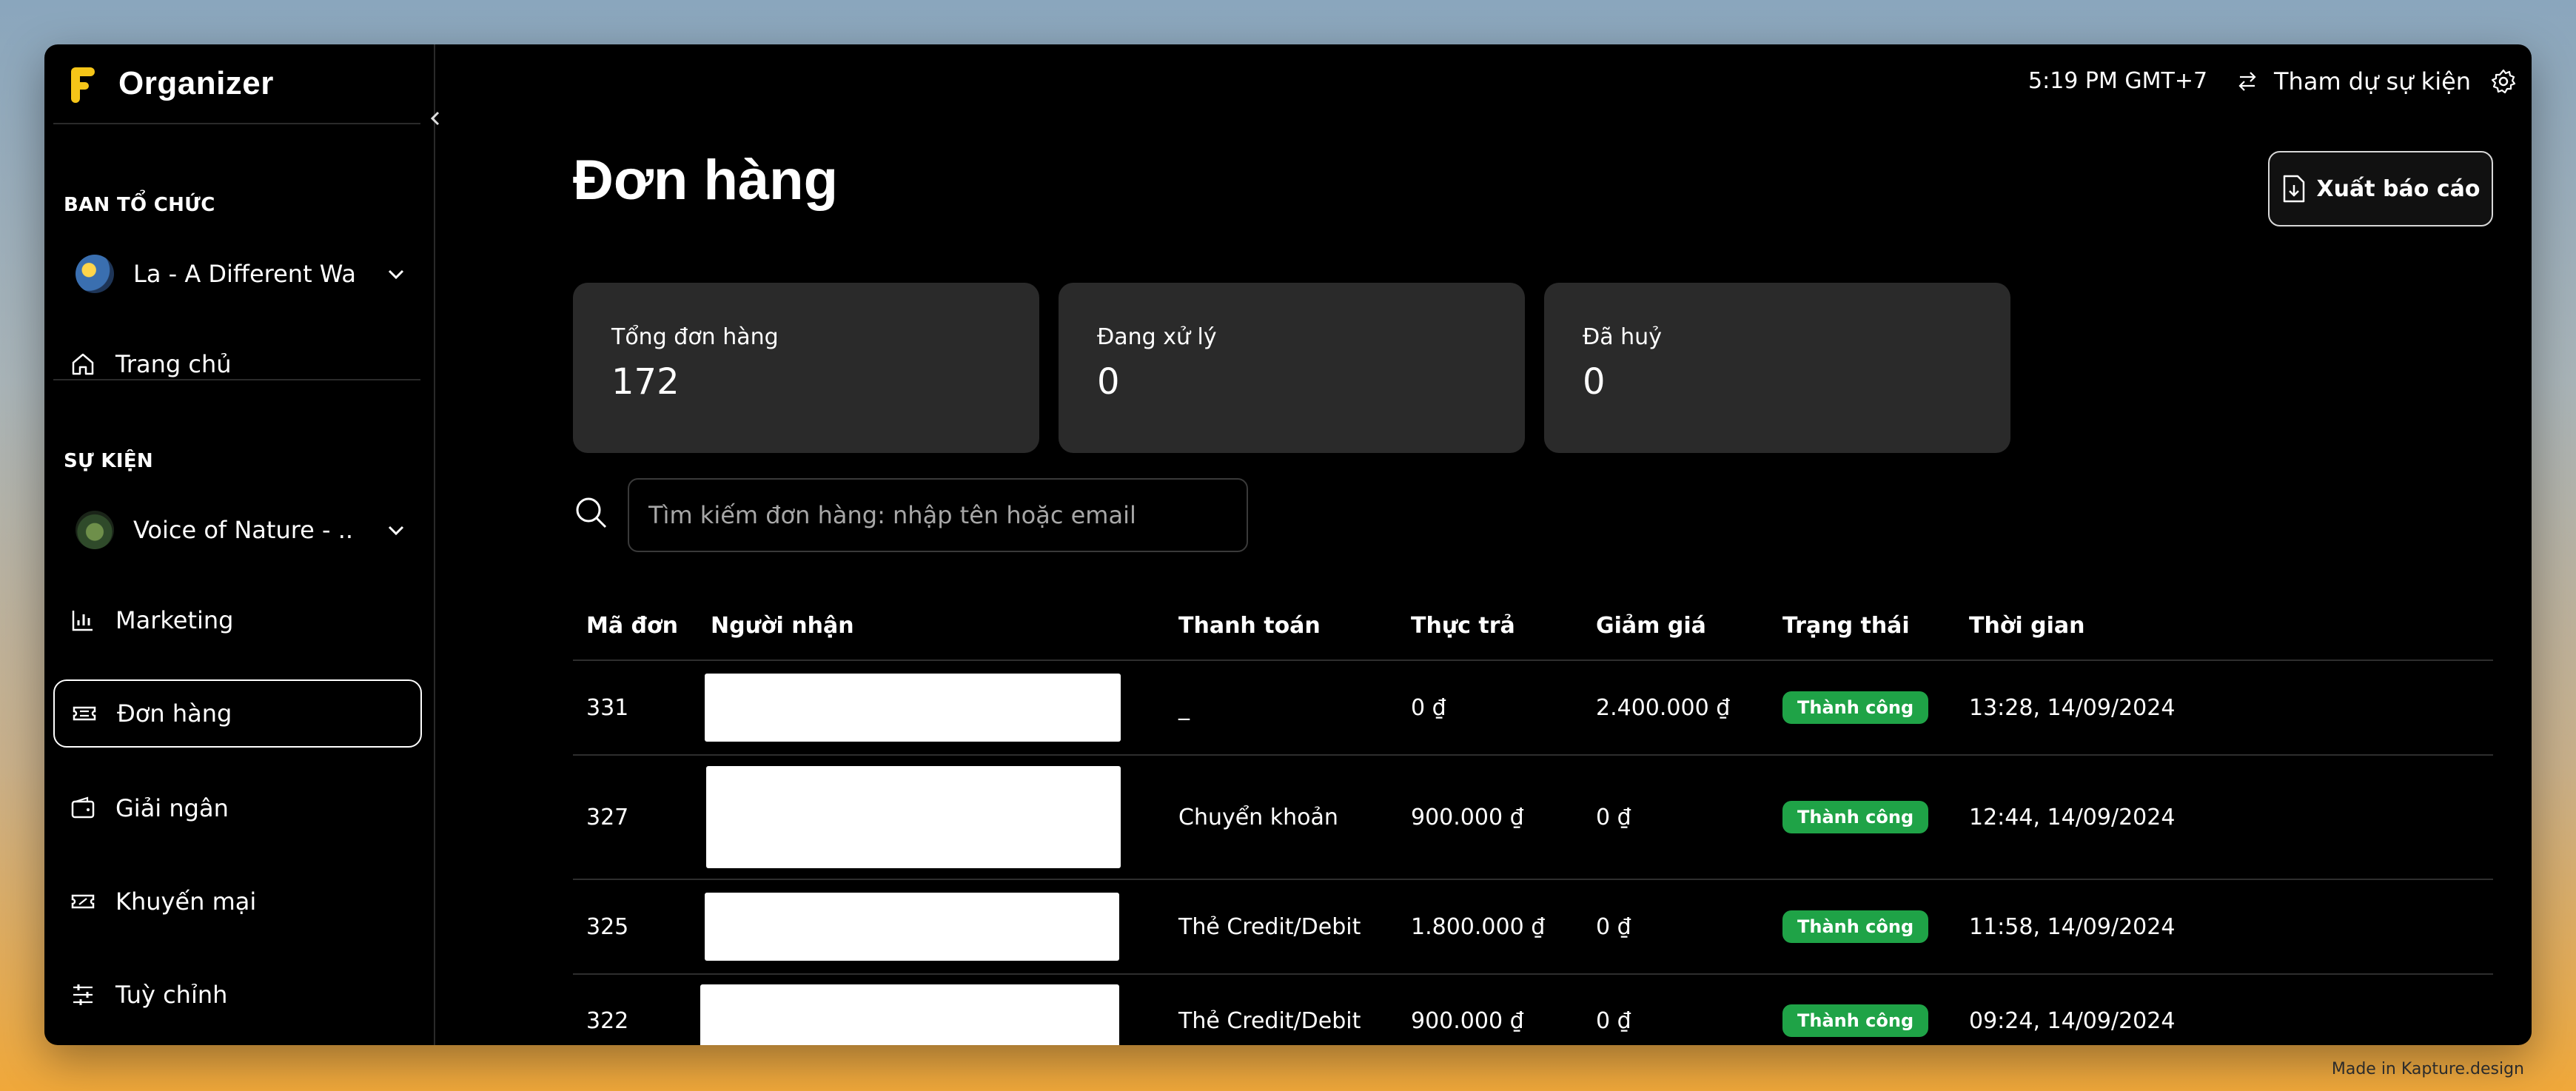  Describe the element at coordinates (2398, 188) in the screenshot. I see `export-report-label: Xuất báo cáo` at that location.